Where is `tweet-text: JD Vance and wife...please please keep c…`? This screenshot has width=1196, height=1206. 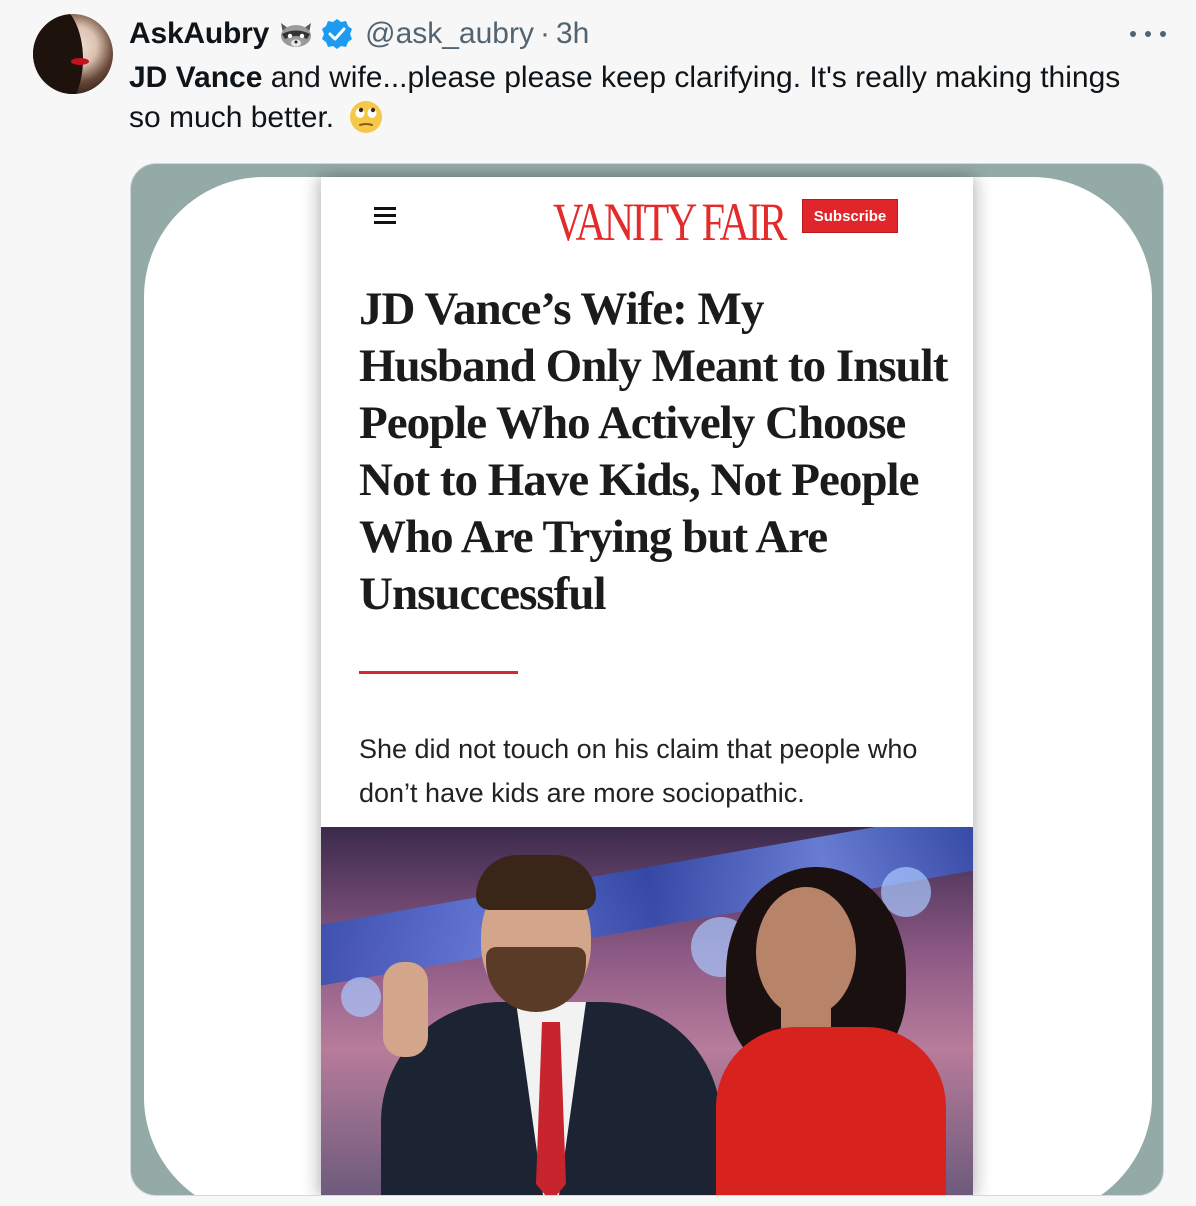
tweet-text: JD Vance and wife...please please keep c… is located at coordinates (644, 98).